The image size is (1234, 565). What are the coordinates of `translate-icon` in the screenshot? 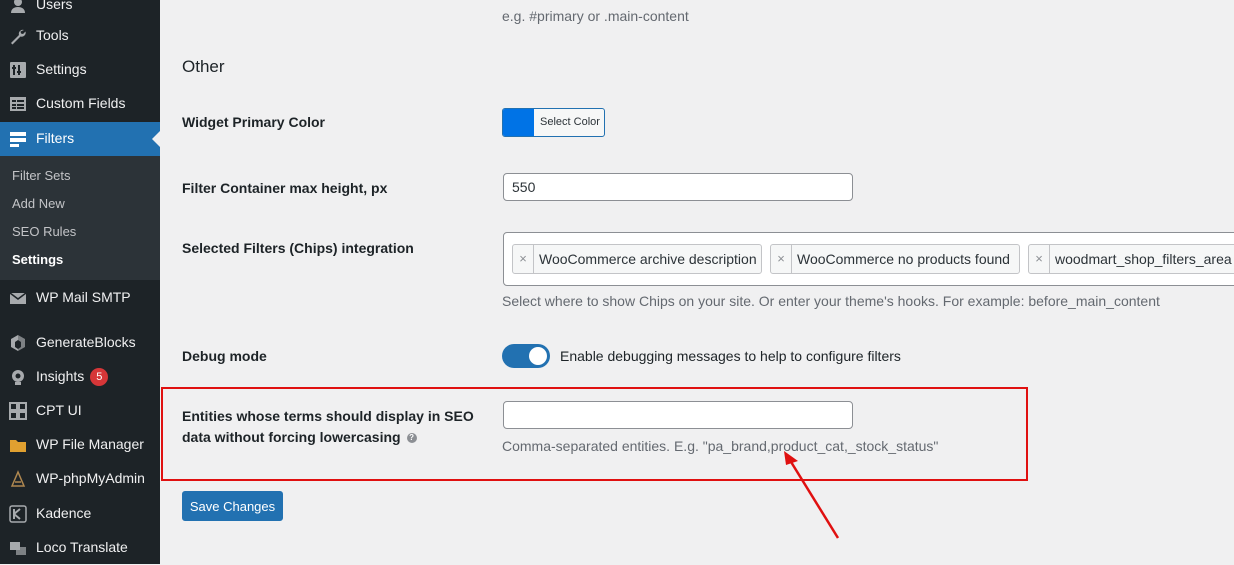 It's located at (18, 548).